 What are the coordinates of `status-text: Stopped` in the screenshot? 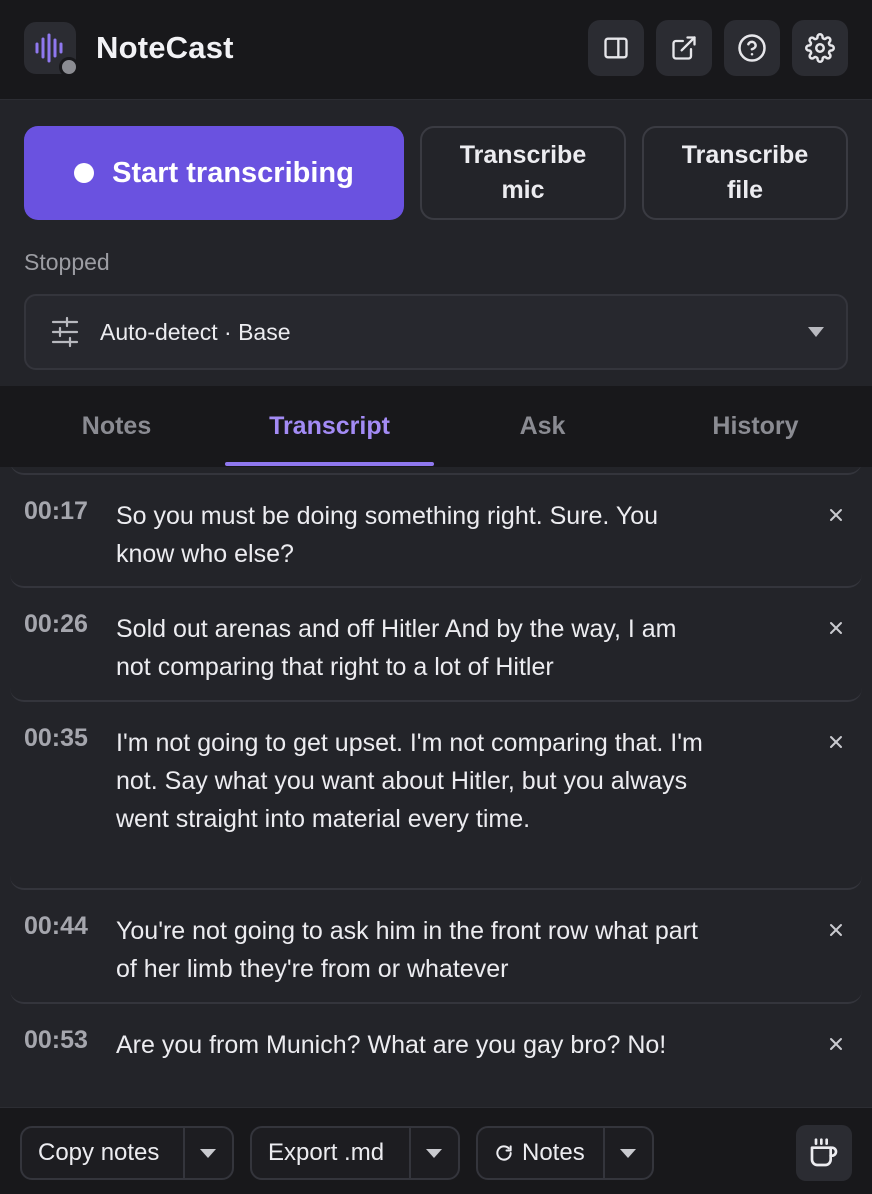 It's located at (67, 262).